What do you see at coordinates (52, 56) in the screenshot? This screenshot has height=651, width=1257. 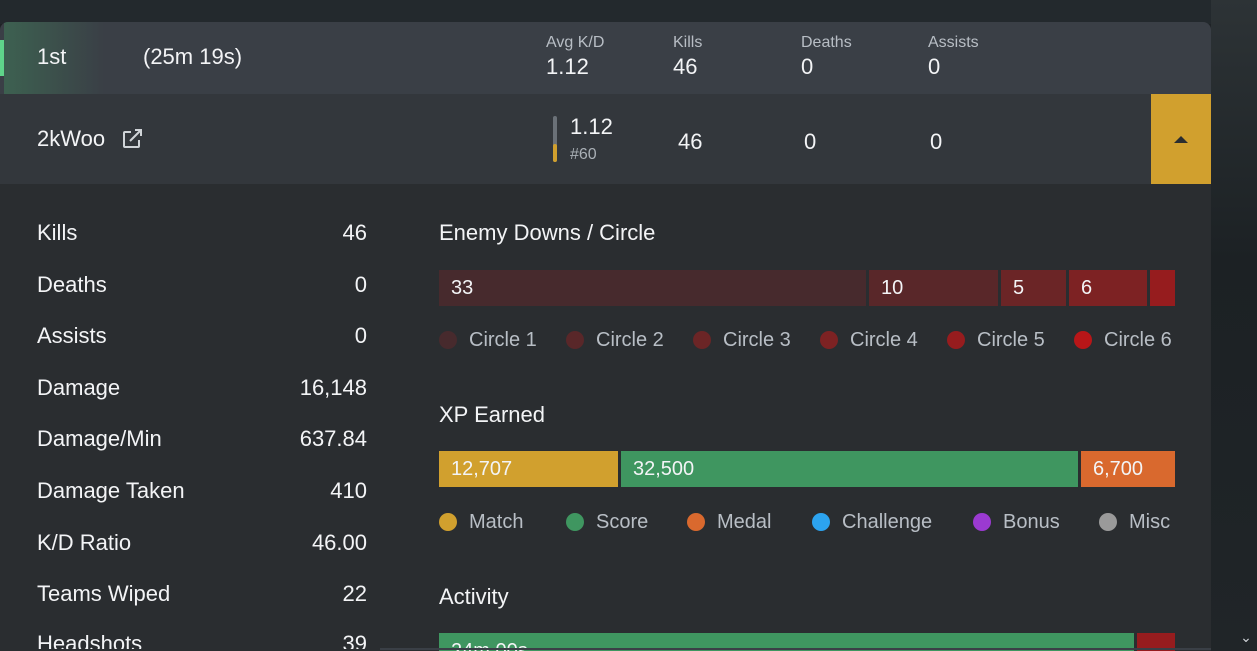 I see `match-placement: 1st` at bounding box center [52, 56].